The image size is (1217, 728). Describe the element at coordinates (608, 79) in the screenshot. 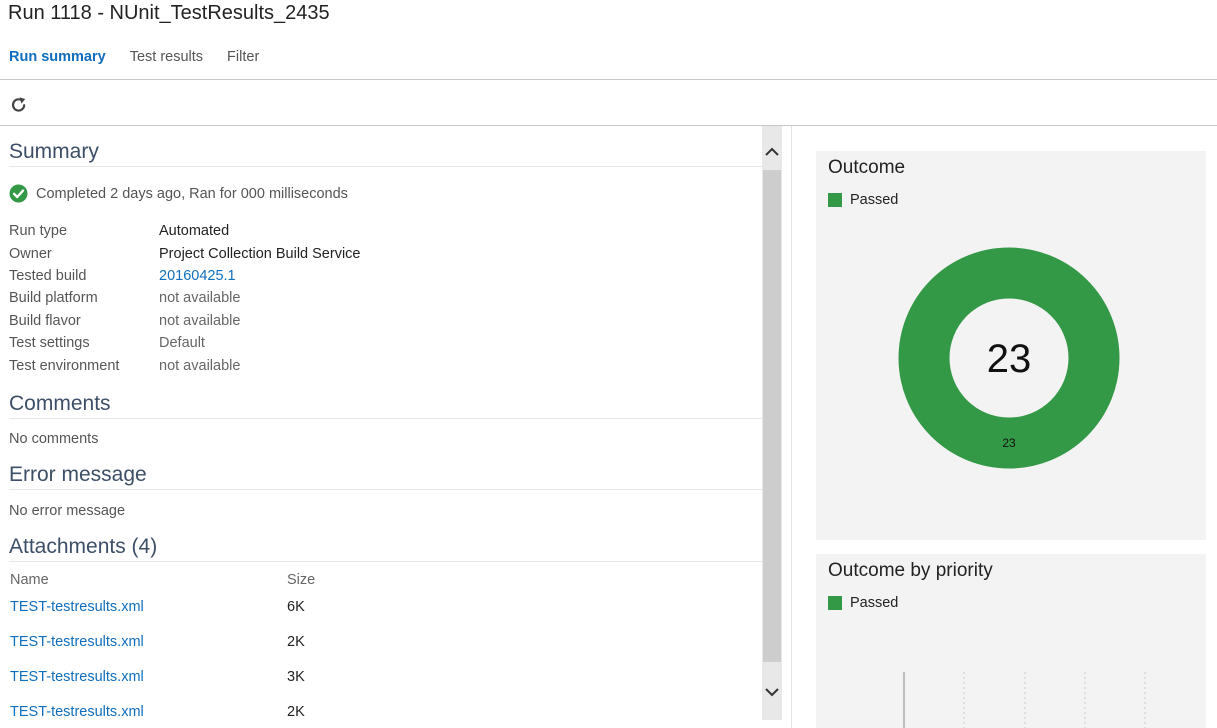

I see `tab-divider` at that location.